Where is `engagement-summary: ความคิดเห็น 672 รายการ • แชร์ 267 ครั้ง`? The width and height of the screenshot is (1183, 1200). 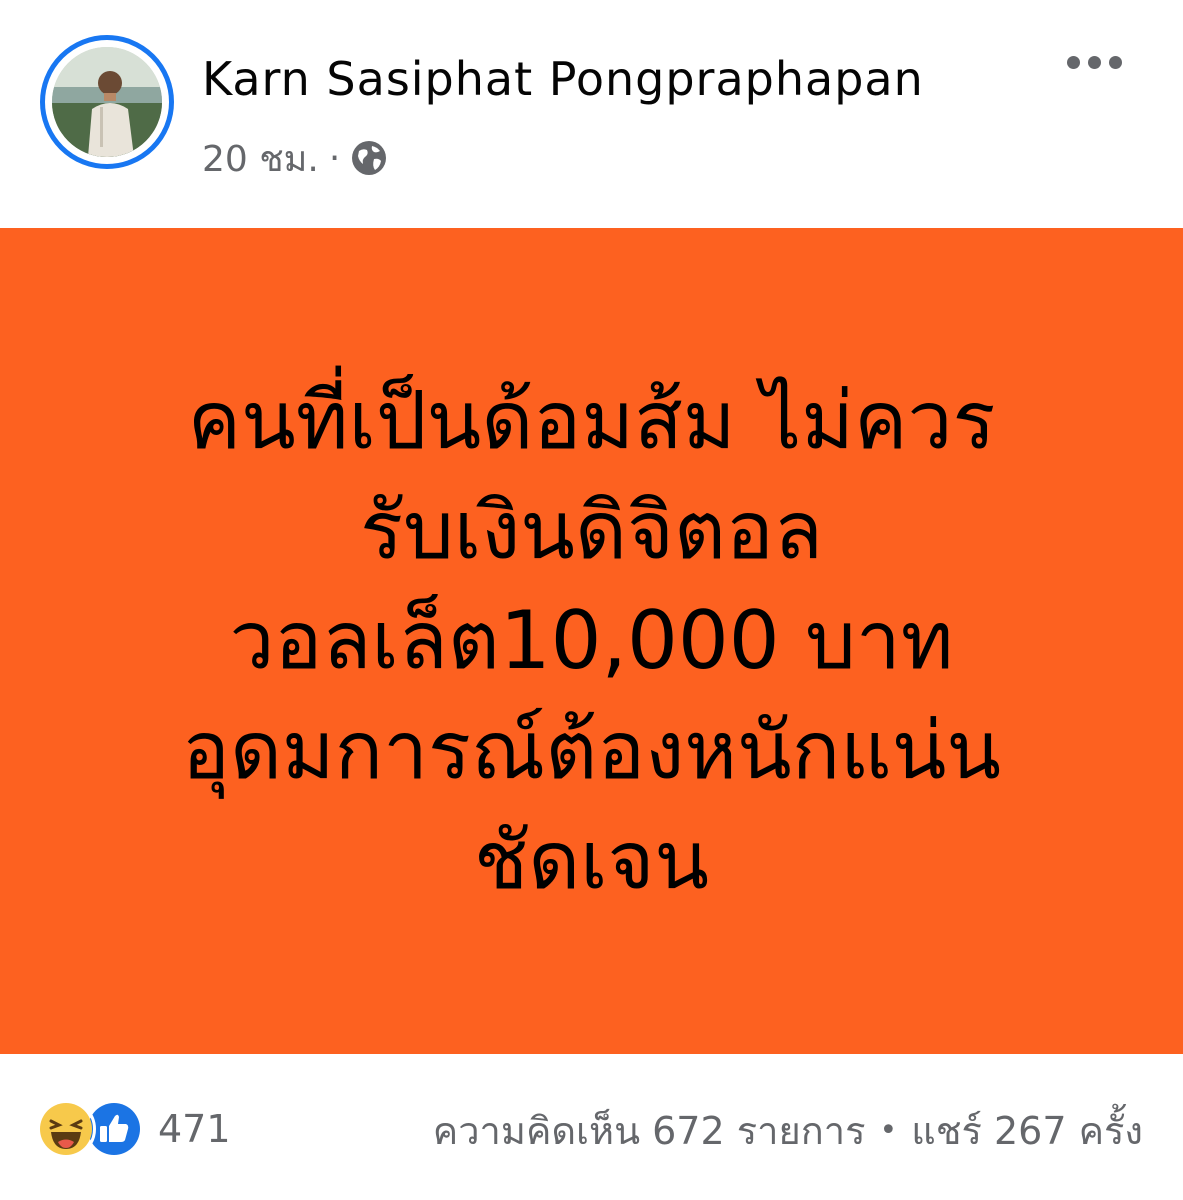
engagement-summary: ความคิดเห็น 672 รายการ • แชร์ 267 ครั้ง is located at coordinates (788, 1130).